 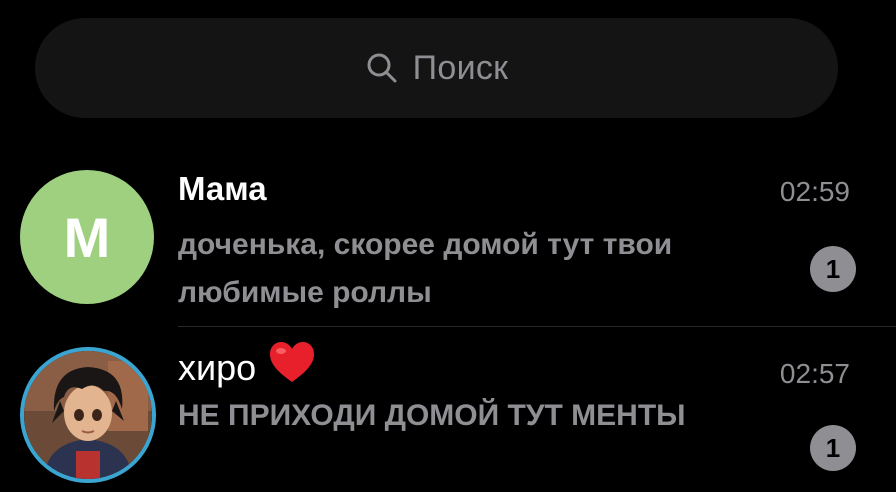 I want to click on avatar, so click(x=88, y=415).